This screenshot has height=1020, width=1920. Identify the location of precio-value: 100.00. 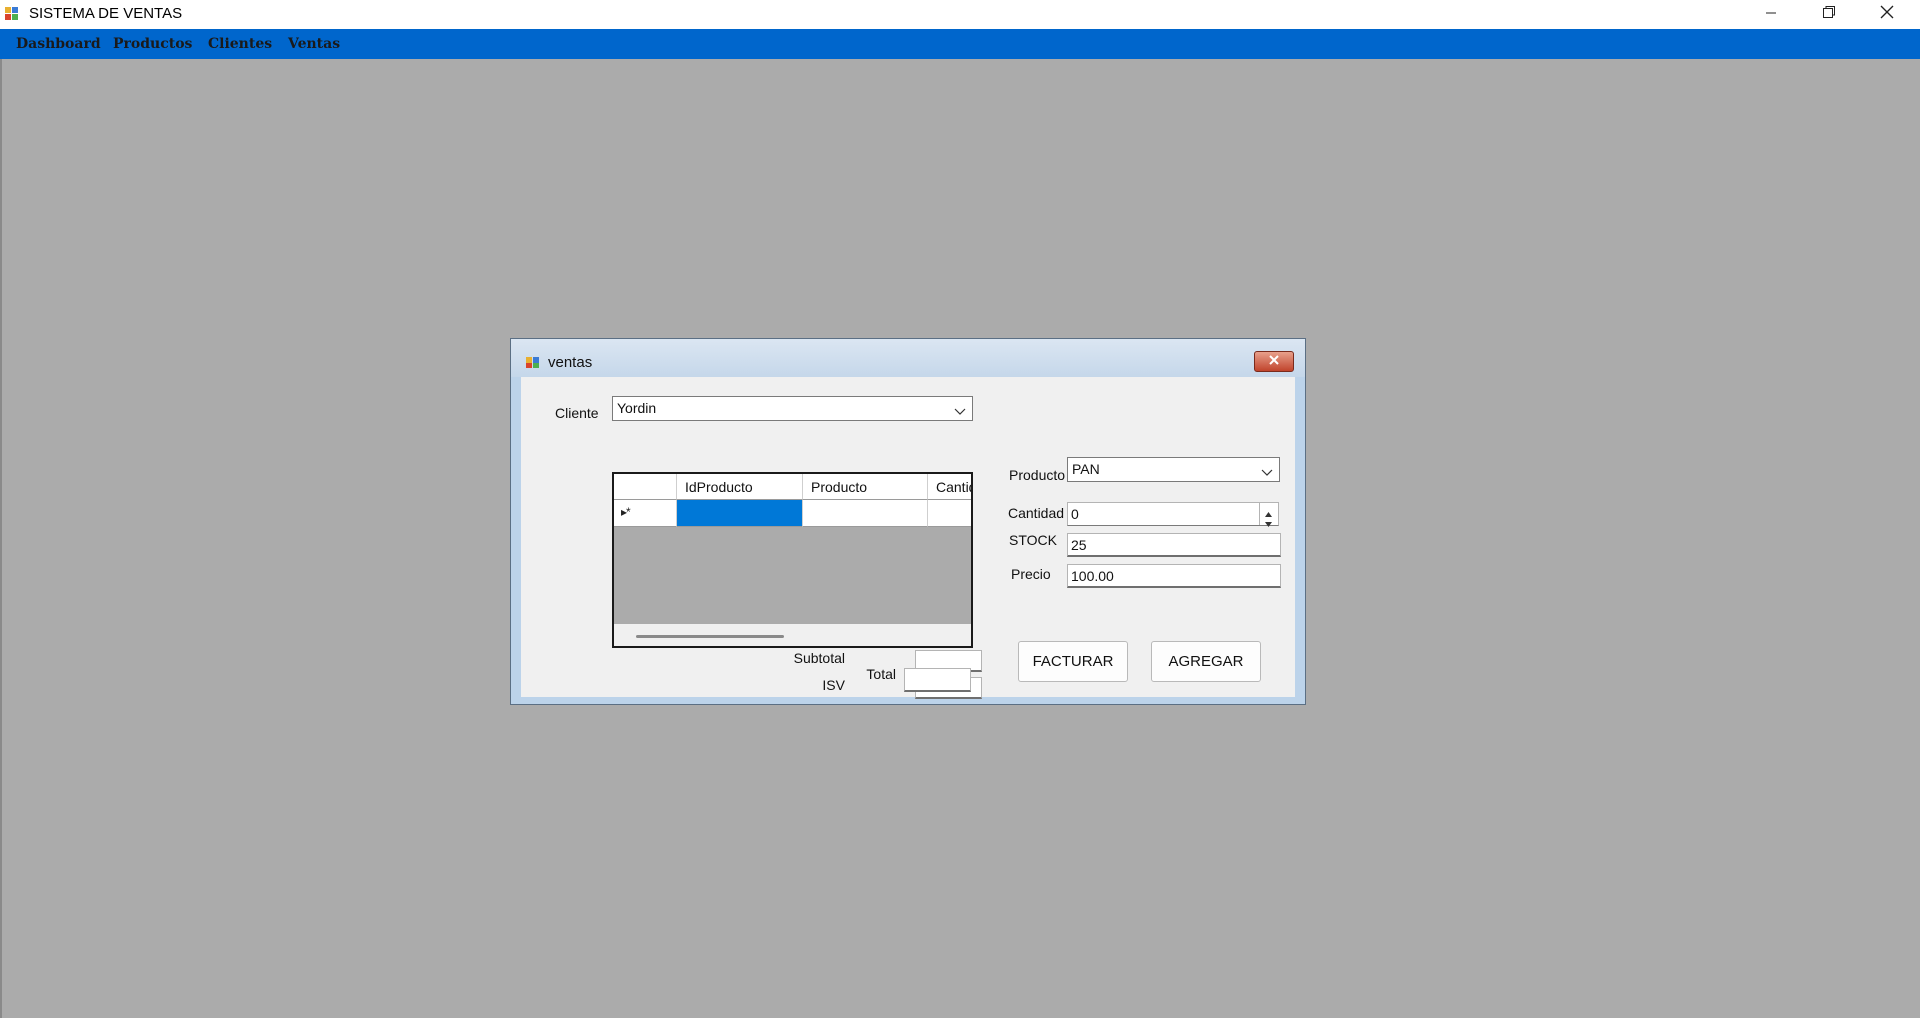
(1092, 576).